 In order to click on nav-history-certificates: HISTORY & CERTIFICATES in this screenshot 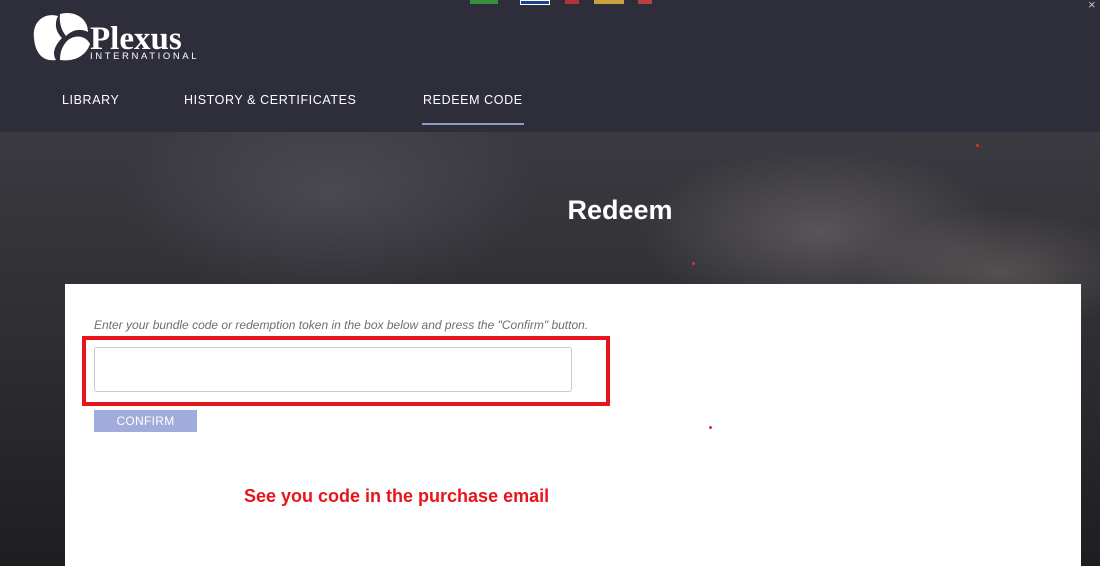, I will do `click(270, 100)`.